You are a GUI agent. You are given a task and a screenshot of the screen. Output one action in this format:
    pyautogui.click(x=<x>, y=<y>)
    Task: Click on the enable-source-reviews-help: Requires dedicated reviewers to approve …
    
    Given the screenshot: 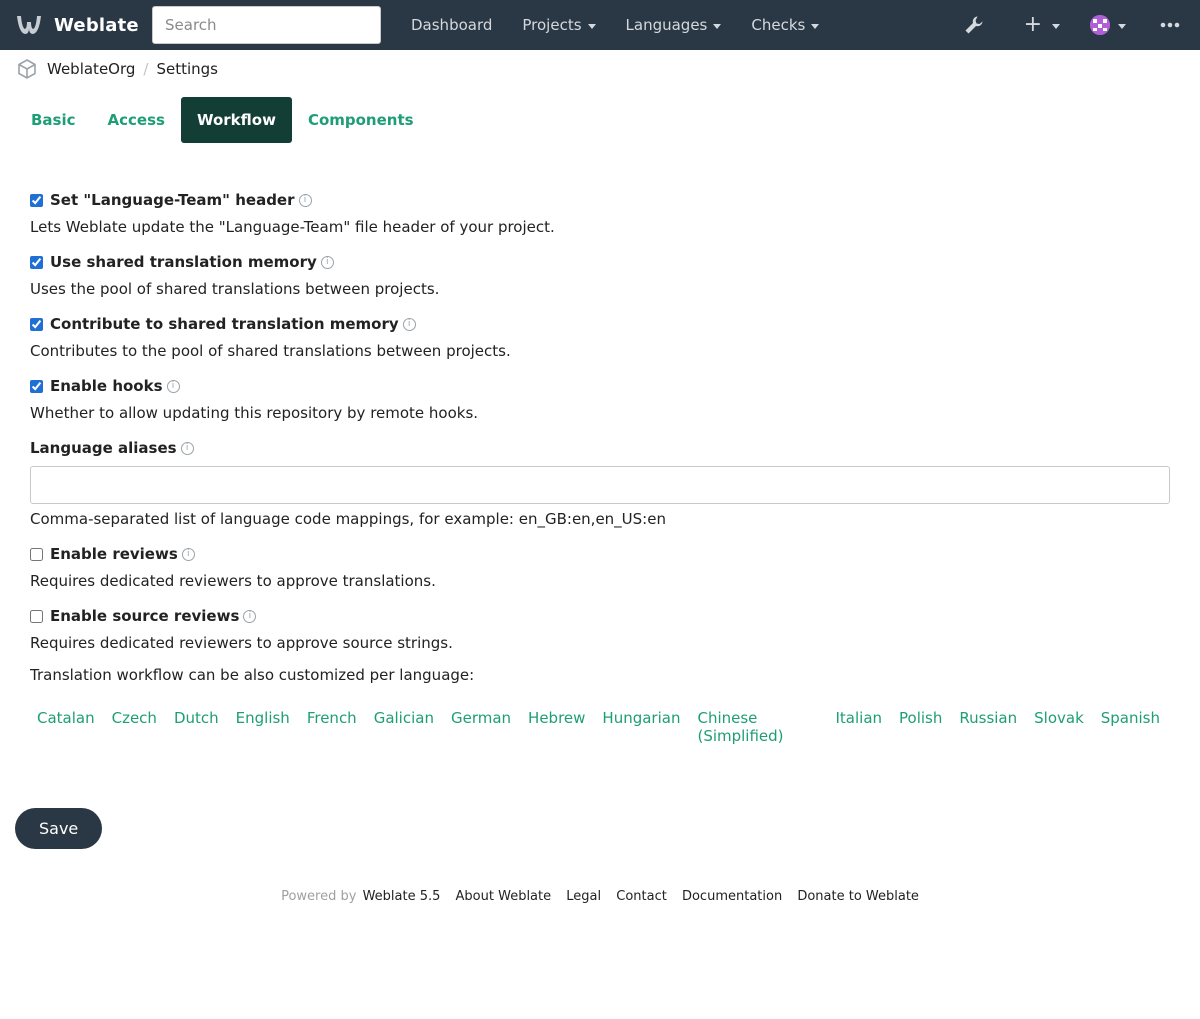 What is the action you would take?
    pyautogui.click(x=241, y=643)
    